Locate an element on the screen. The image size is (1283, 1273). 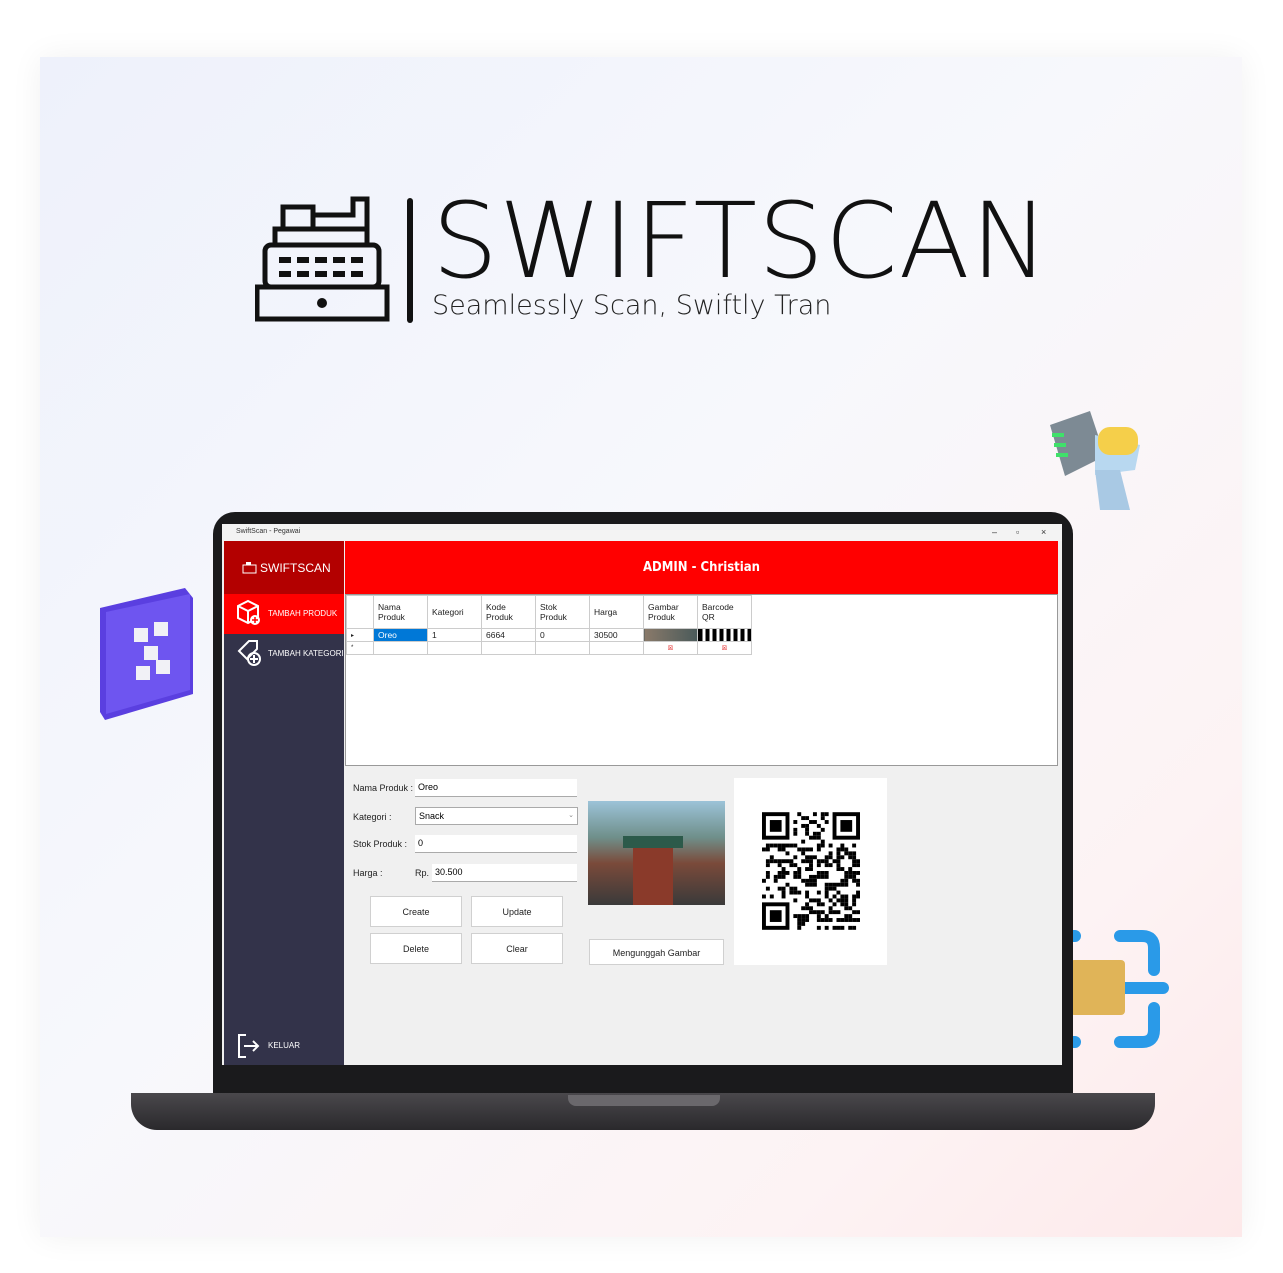
cell: 0 is located at coordinates (562, 635).